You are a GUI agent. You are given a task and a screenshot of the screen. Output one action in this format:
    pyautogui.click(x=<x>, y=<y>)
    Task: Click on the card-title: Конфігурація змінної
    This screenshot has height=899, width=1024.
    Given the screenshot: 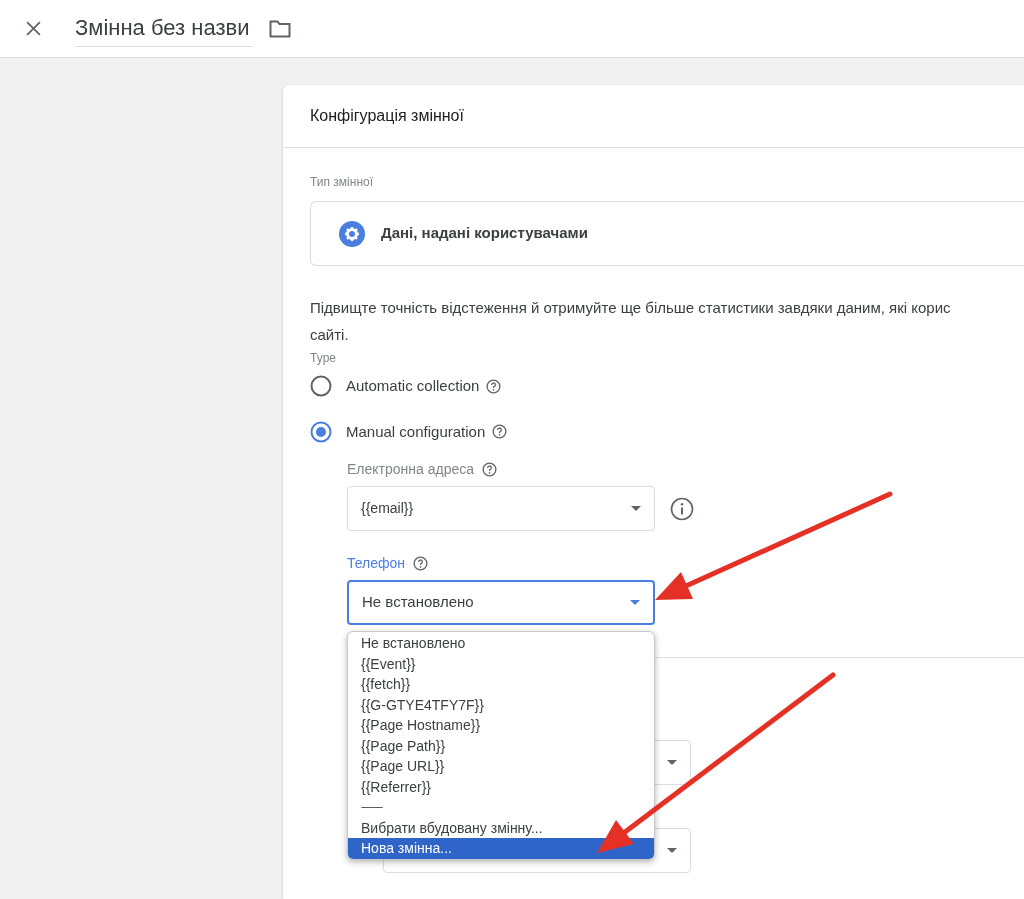 What is the action you would take?
    pyautogui.click(x=387, y=116)
    